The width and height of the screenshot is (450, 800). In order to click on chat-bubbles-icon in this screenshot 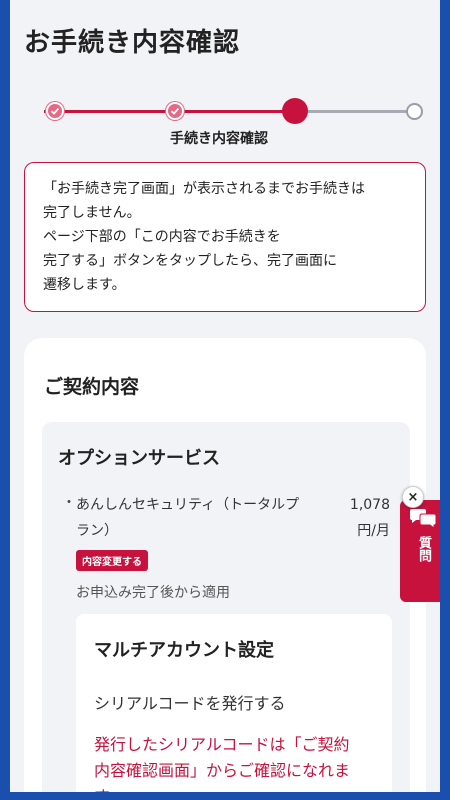, I will do `click(423, 519)`.